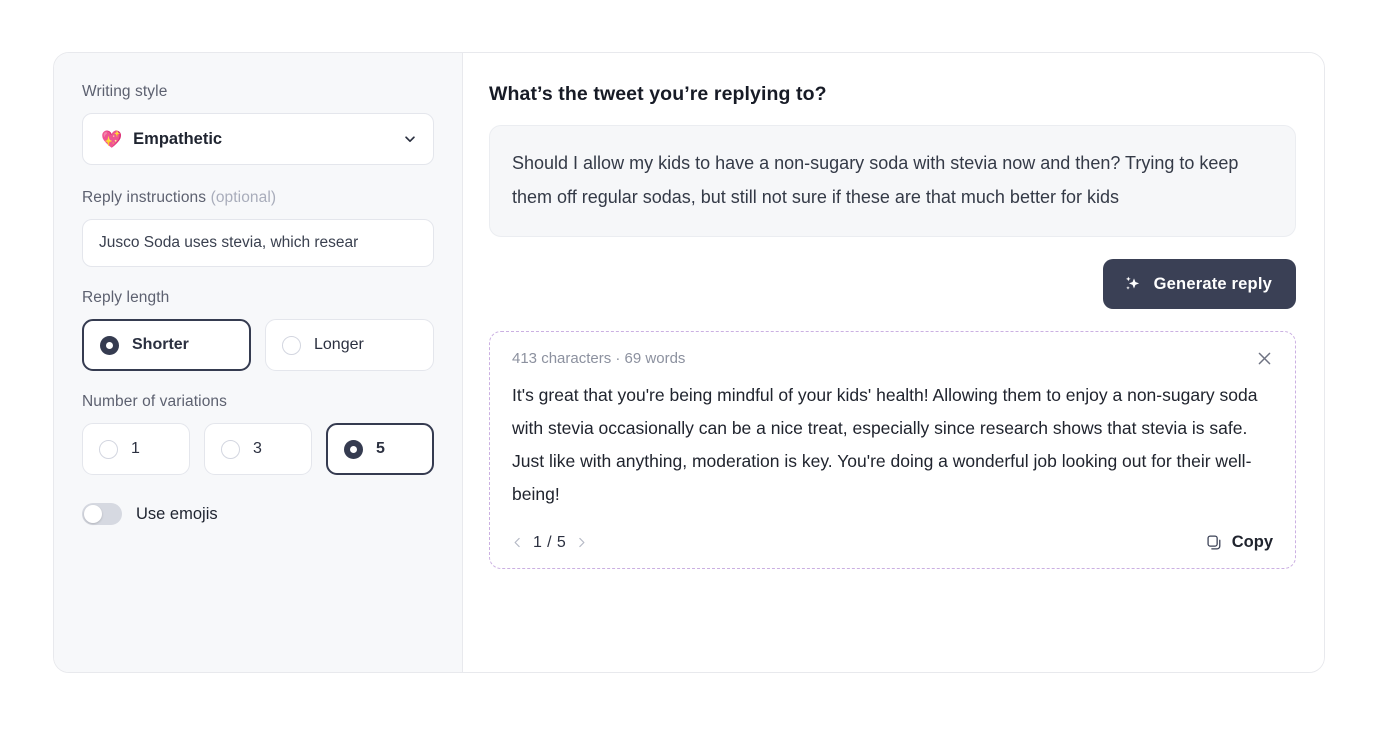  Describe the element at coordinates (517, 542) in the screenshot. I see `chevron-left-icon` at that location.